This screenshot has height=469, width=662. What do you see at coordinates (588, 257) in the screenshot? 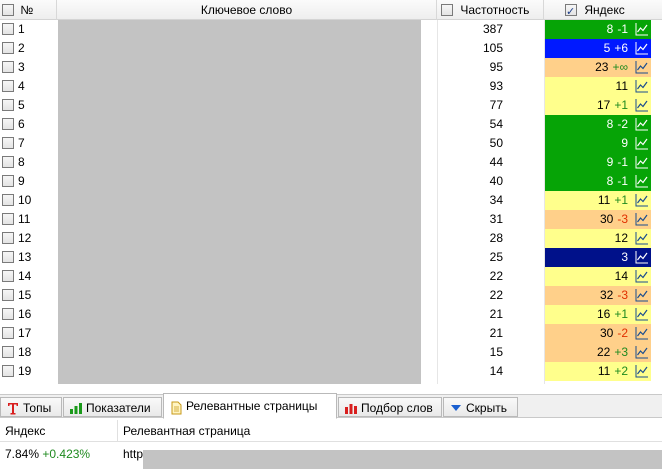
I see `row-yandex-position: 3` at bounding box center [588, 257].